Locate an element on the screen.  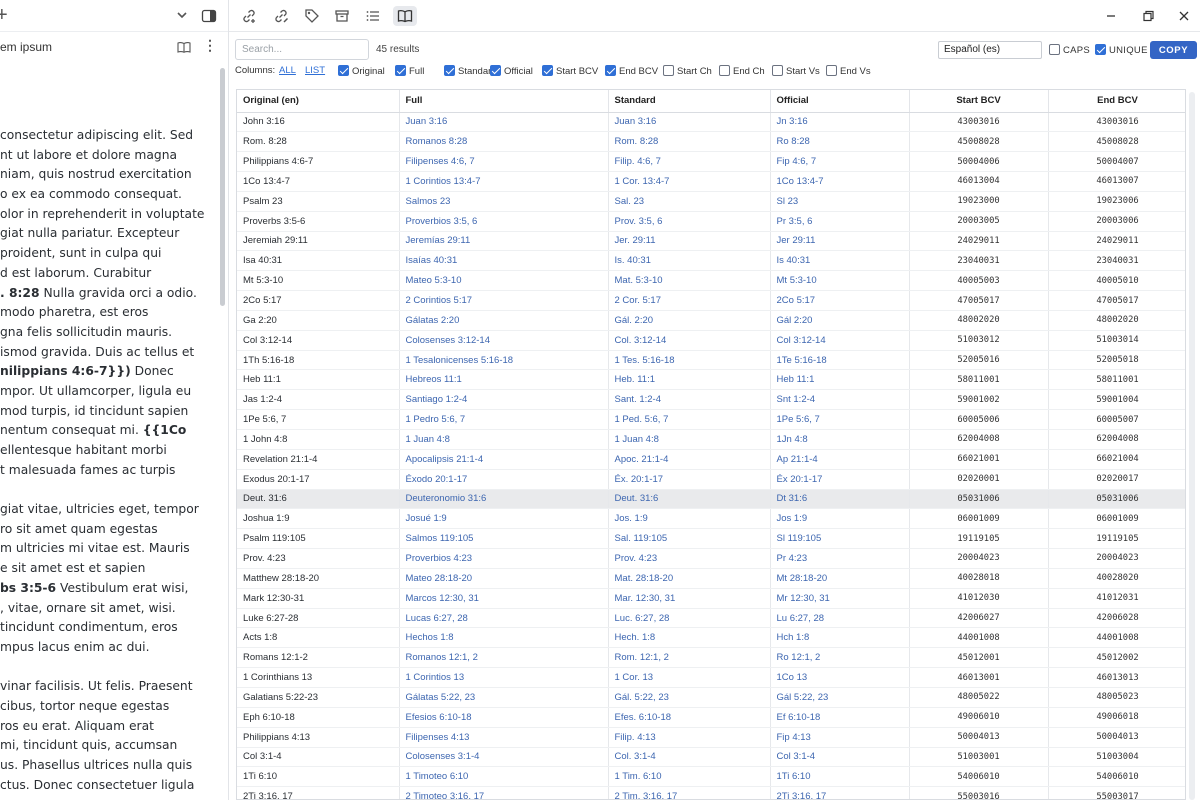
unique-checkbox is located at coordinates (1100, 49).